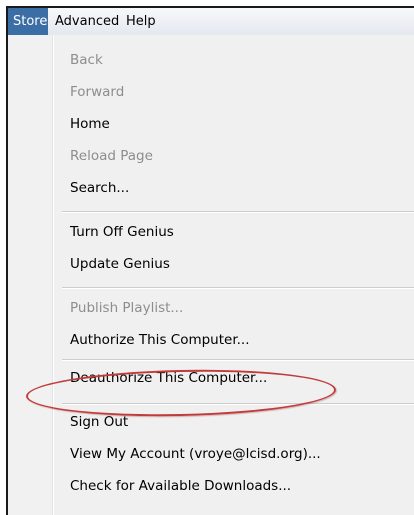  I want to click on menu-store: Store, so click(28, 21).